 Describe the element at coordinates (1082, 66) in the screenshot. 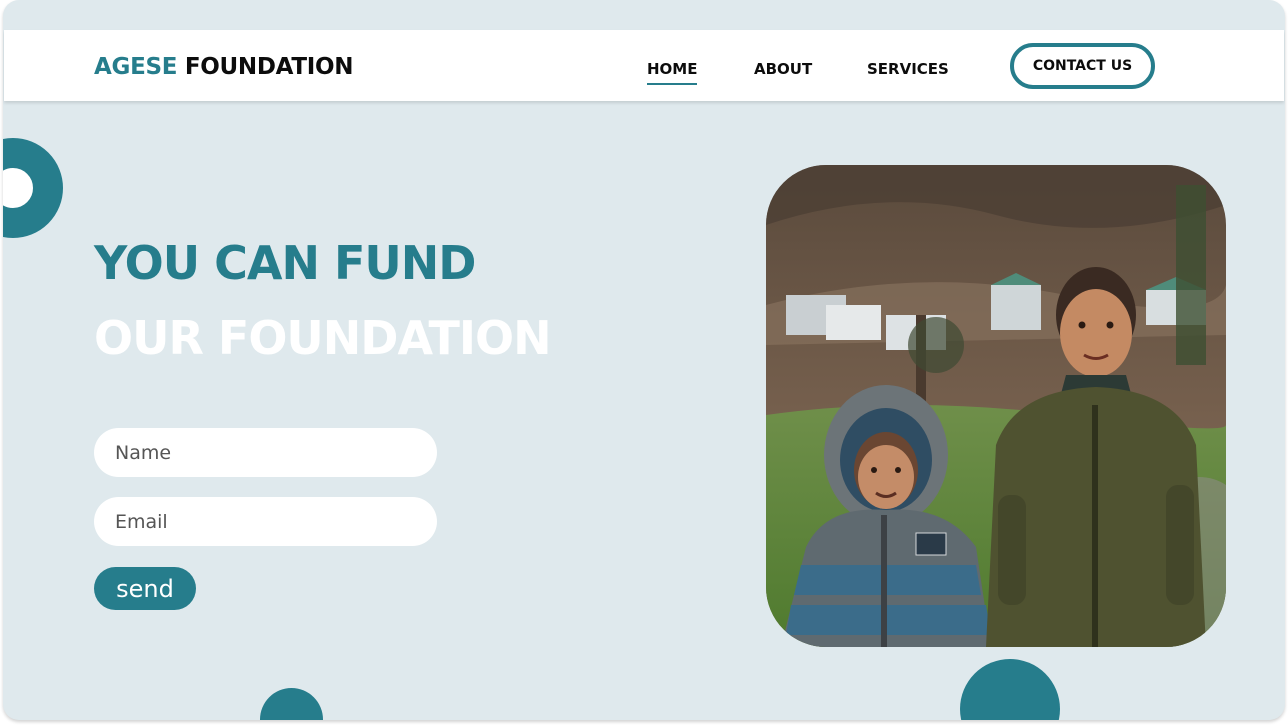

I see `contact-us-button: CONTACT US` at that location.